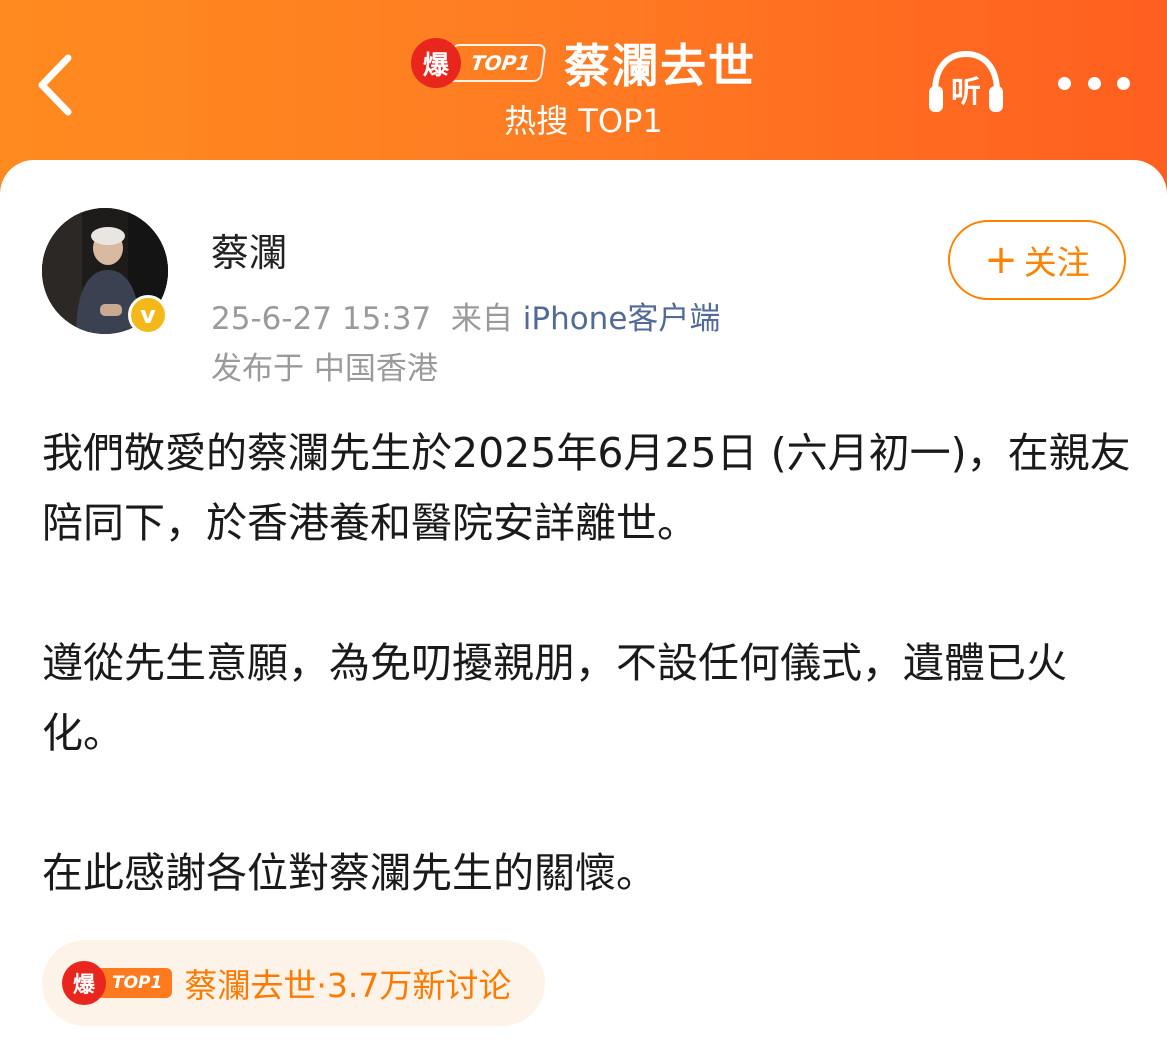 The width and height of the screenshot is (1167, 1052). I want to click on verified-v-icon: v, so click(148, 315).